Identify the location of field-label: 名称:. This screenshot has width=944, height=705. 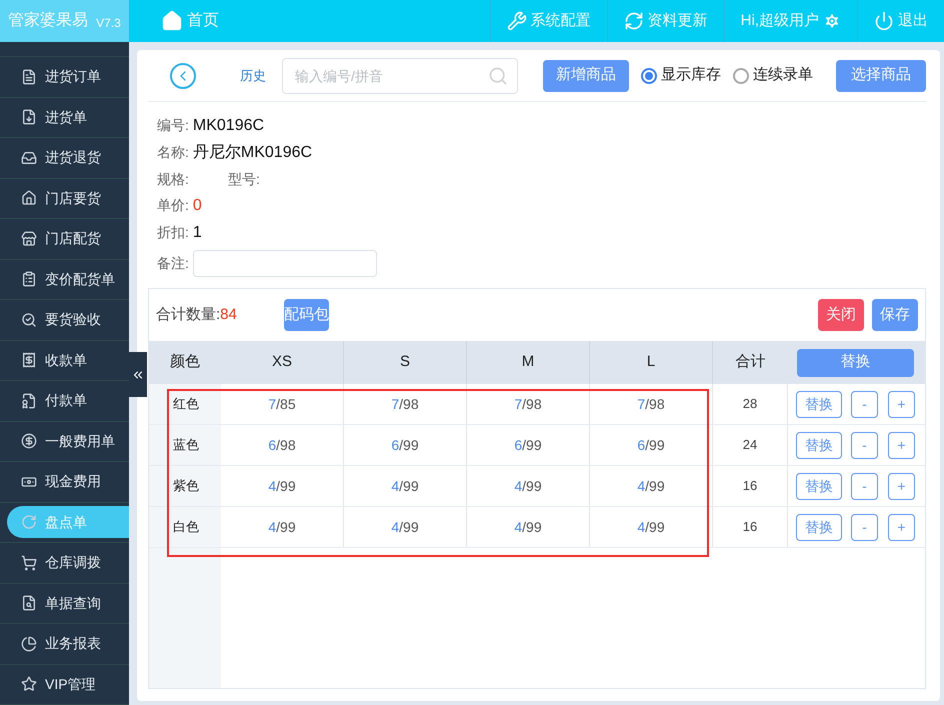
(173, 152).